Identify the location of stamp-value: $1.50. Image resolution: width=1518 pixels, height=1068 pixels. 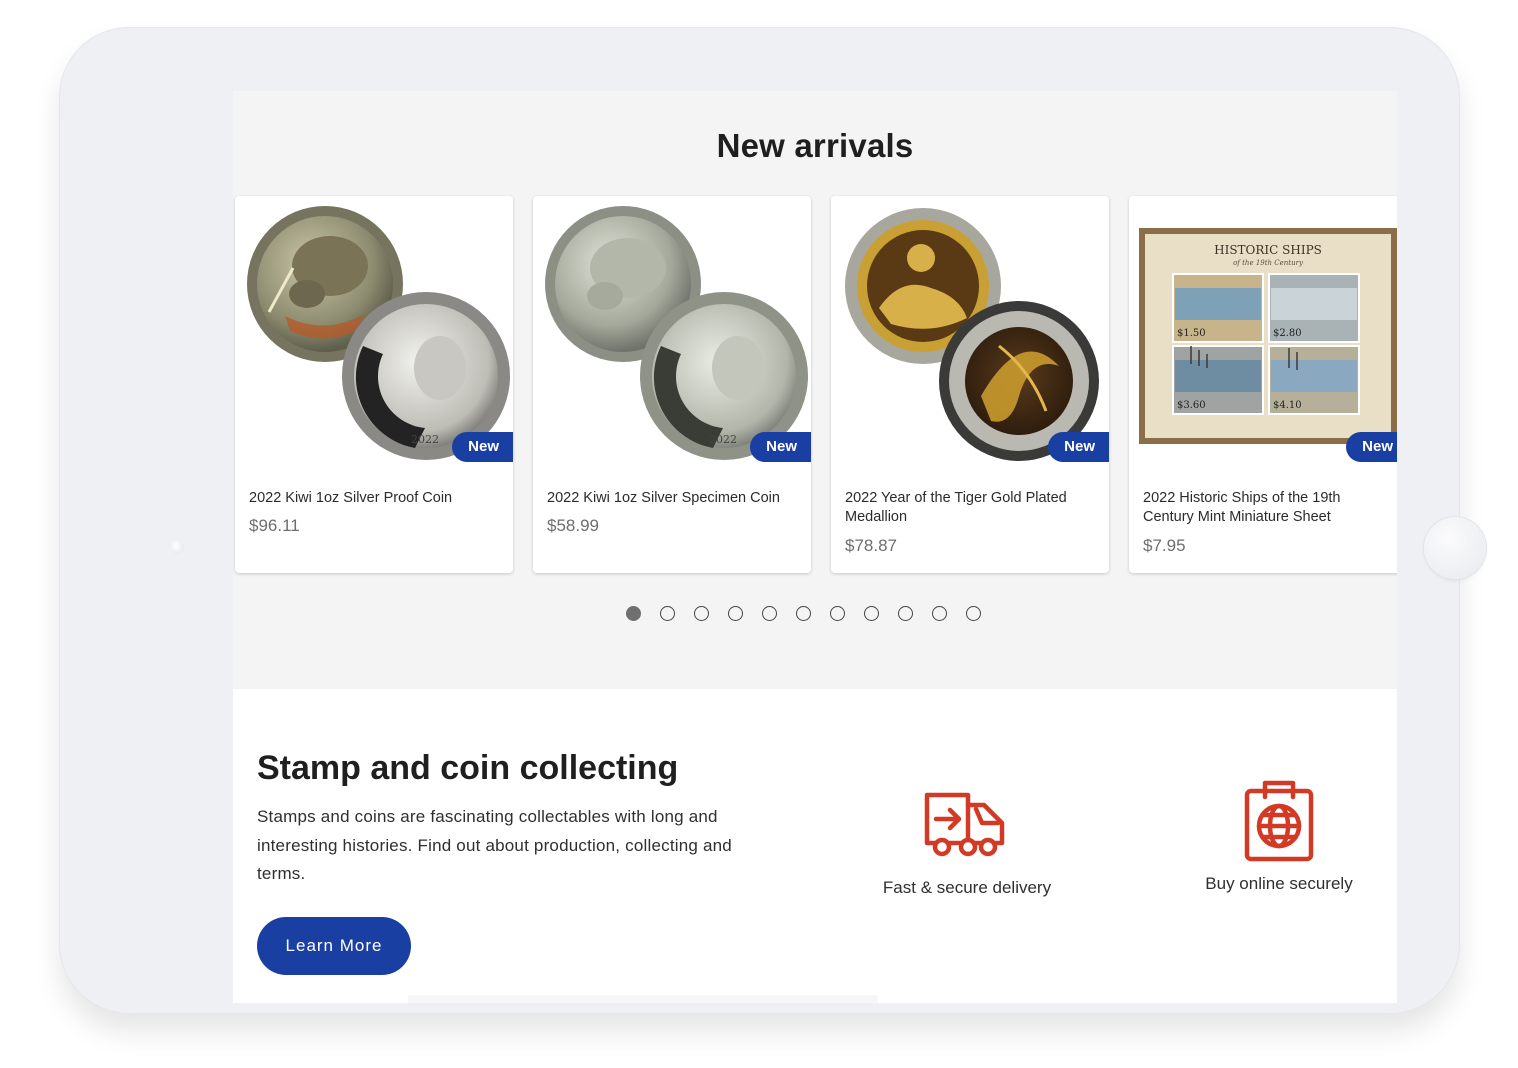
(1191, 333).